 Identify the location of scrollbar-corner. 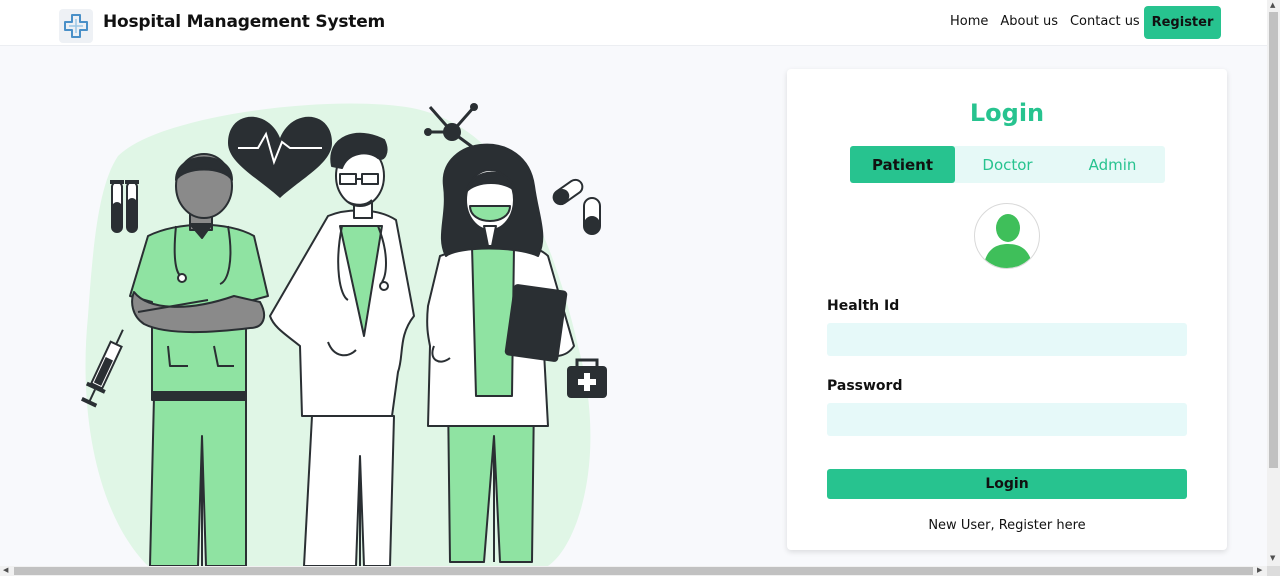
(1273, 571).